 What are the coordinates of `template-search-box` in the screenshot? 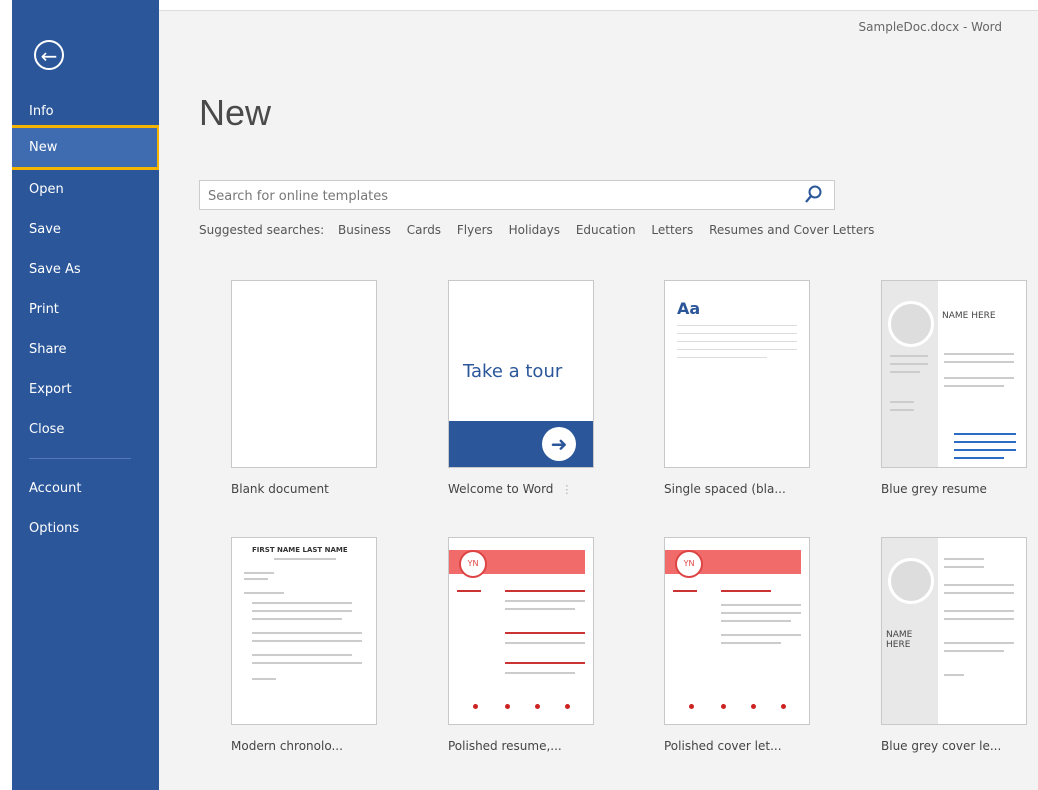 It's located at (517, 195).